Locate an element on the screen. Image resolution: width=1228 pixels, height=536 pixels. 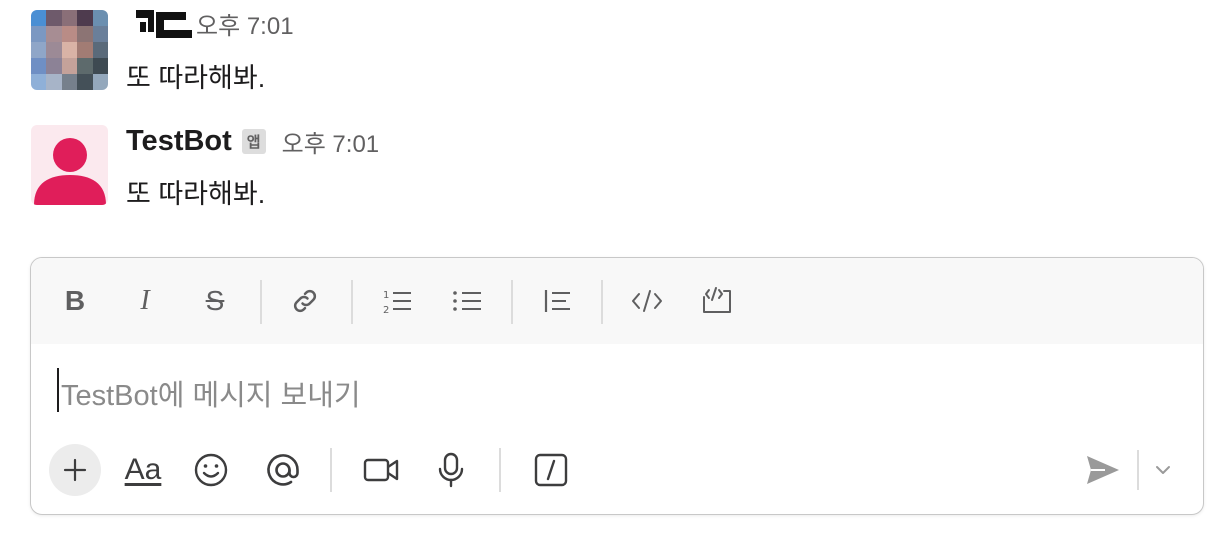
microphone-icon is located at coordinates (451, 470).